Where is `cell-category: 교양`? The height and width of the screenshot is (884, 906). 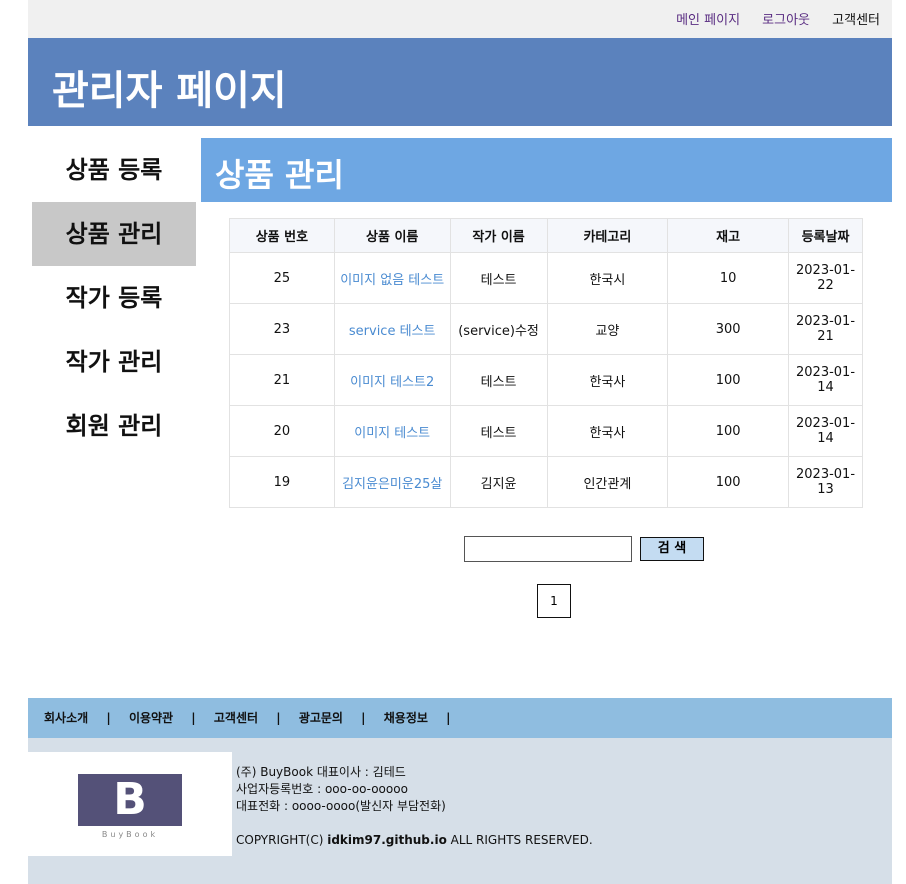
cell-category: 교양 is located at coordinates (607, 329).